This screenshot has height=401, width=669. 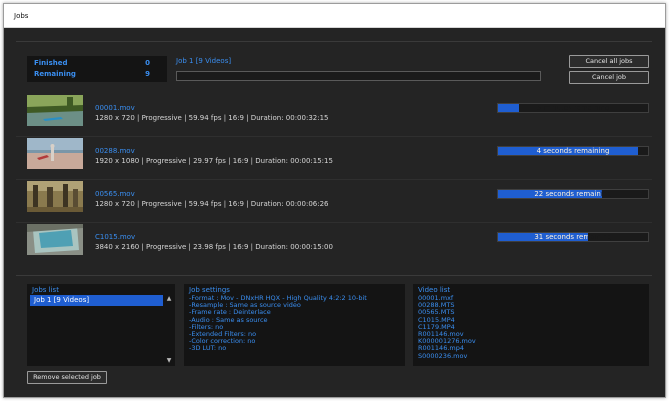 What do you see at coordinates (115, 237) in the screenshot?
I see `video-name: C1015.mov` at bounding box center [115, 237].